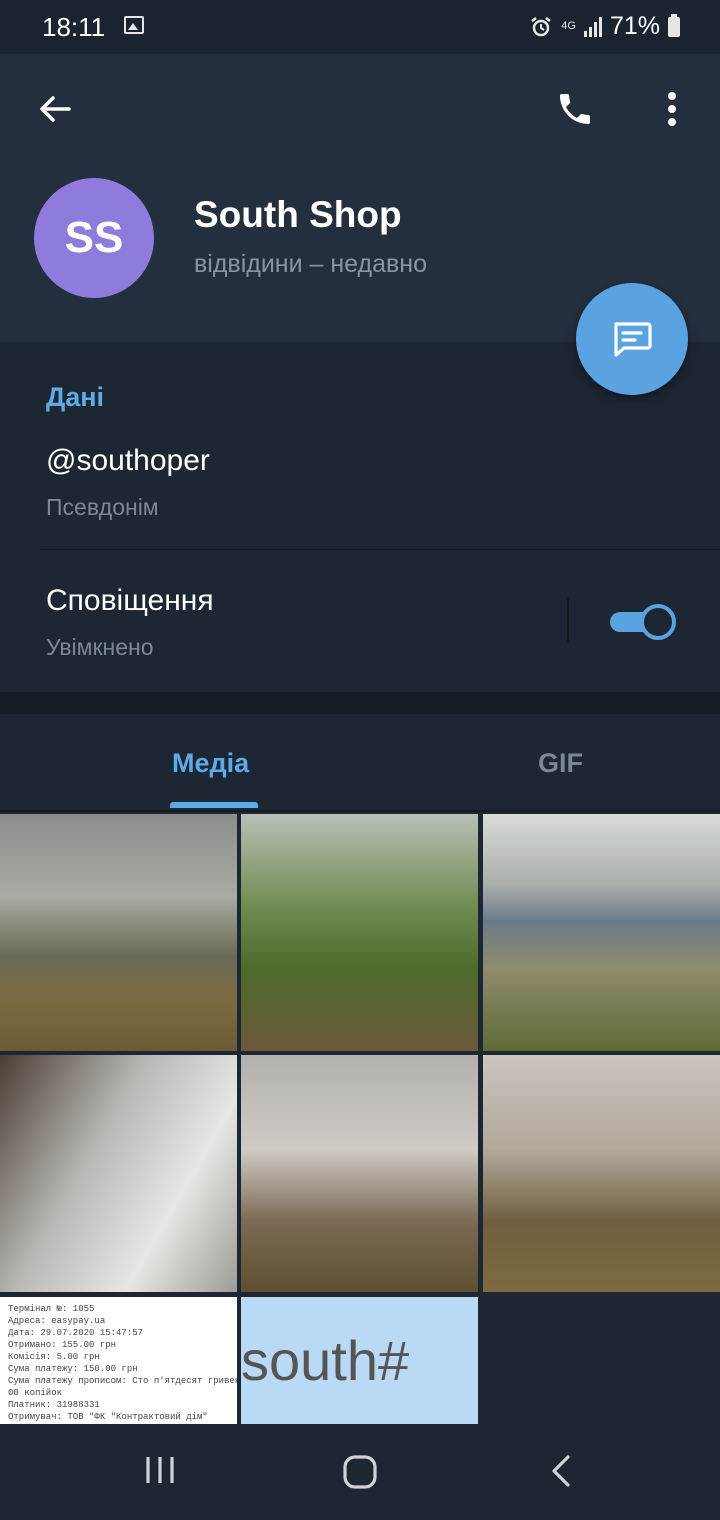 The width and height of the screenshot is (720, 1520). What do you see at coordinates (360, 27) in the screenshot?
I see `status-bar: 18:11 4G 71%` at bounding box center [360, 27].